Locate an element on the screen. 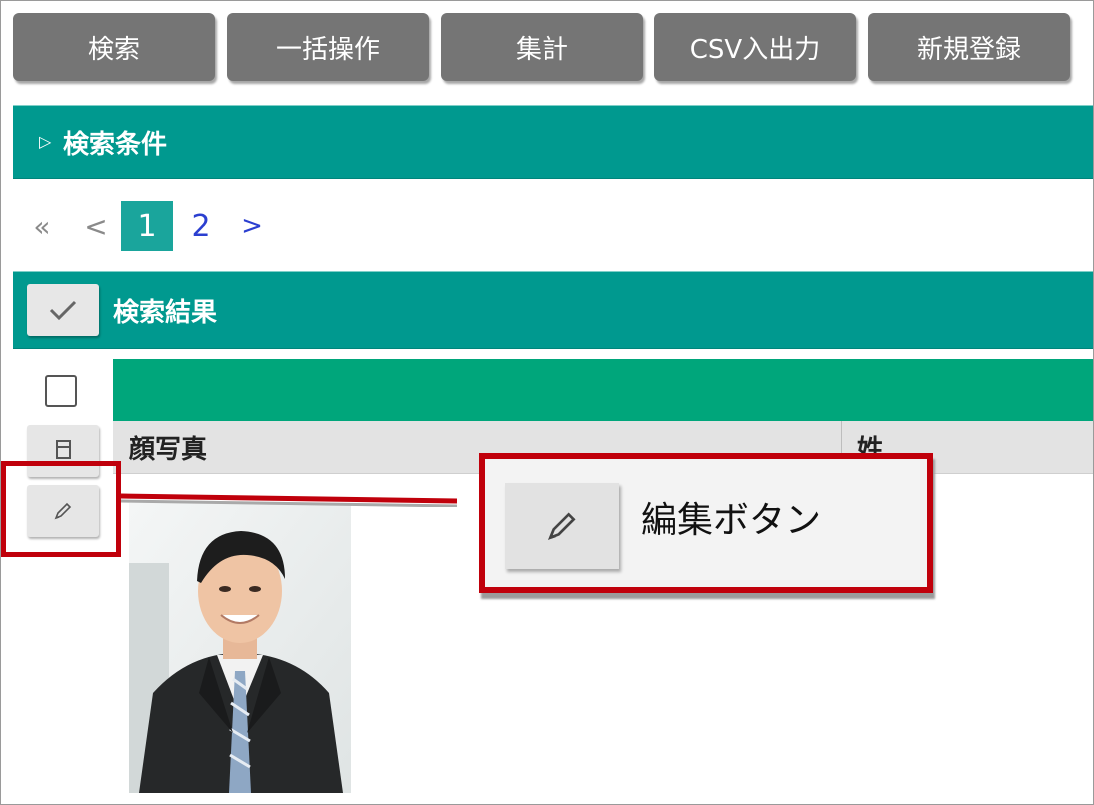  prev-page-icon: < is located at coordinates (96, 226).